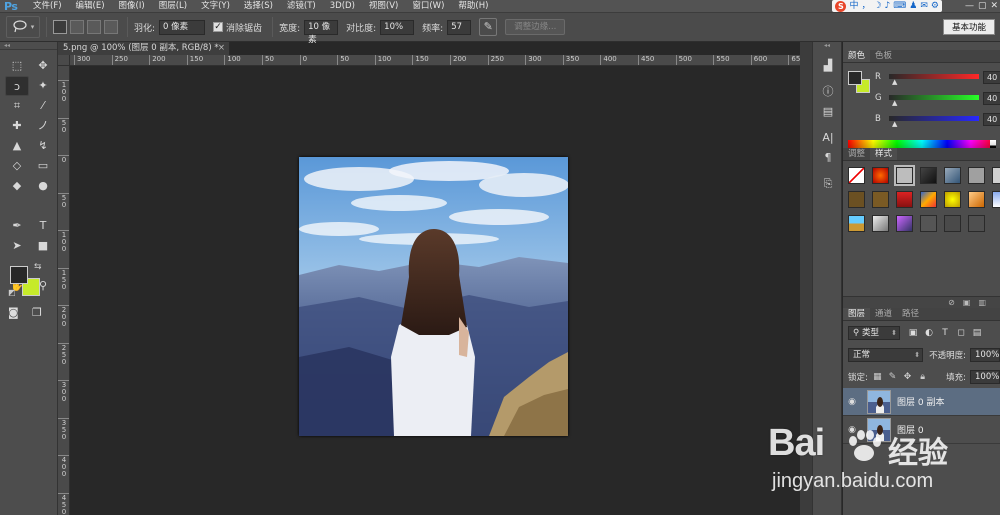 Image resolution: width=1000 pixels, height=515 pixels. What do you see at coordinates (883, 56) in the screenshot?
I see `tab-swatches: 色板` at bounding box center [883, 56].